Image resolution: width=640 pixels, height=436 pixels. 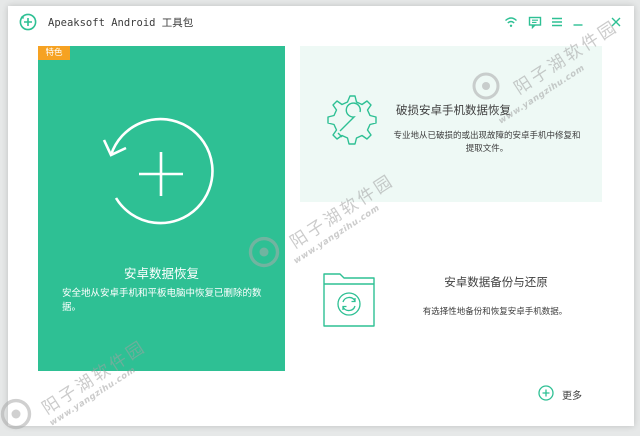 I want to click on broken-recovery-description: 专业地从已破损的或出现故障的安卓手机中修复和提取文件。, so click(x=487, y=142).